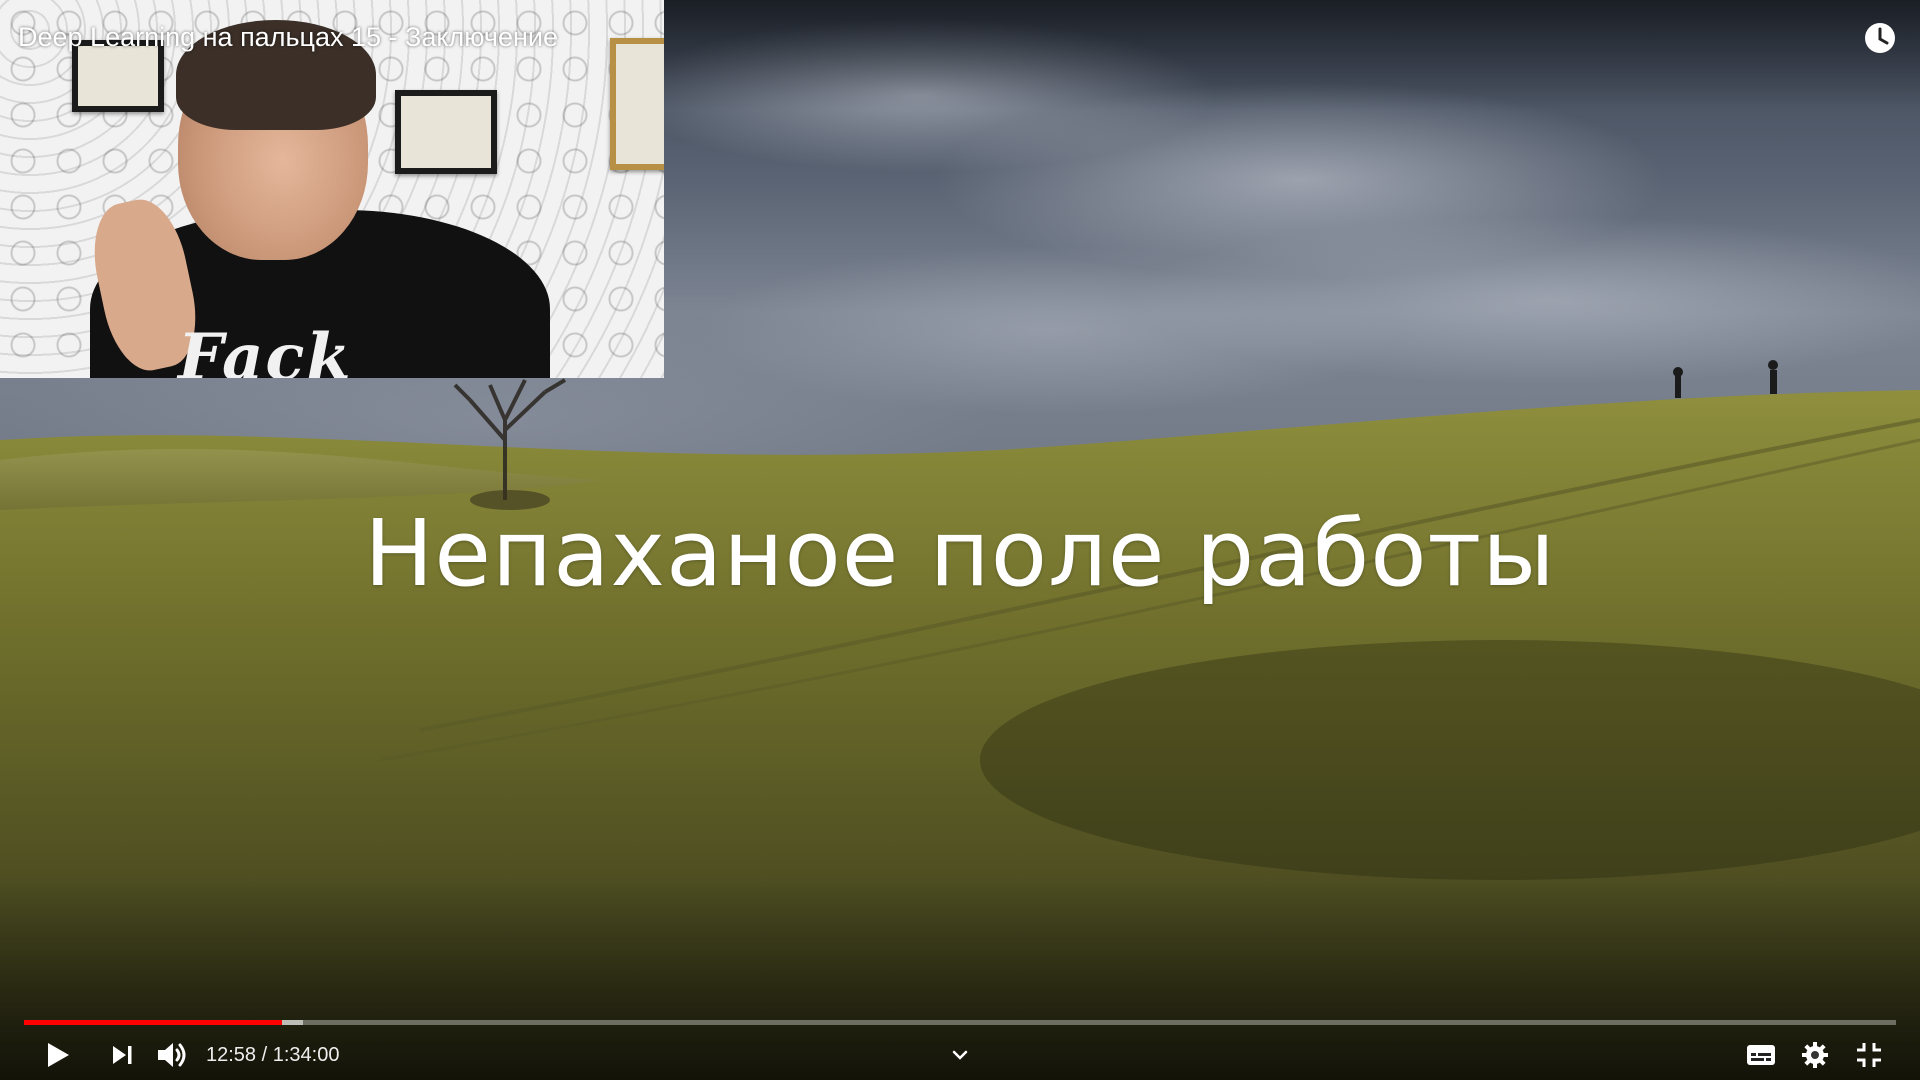 The image size is (1920, 1080). Describe the element at coordinates (306, 1054) in the screenshot. I see `duration: 1:34:00` at that location.